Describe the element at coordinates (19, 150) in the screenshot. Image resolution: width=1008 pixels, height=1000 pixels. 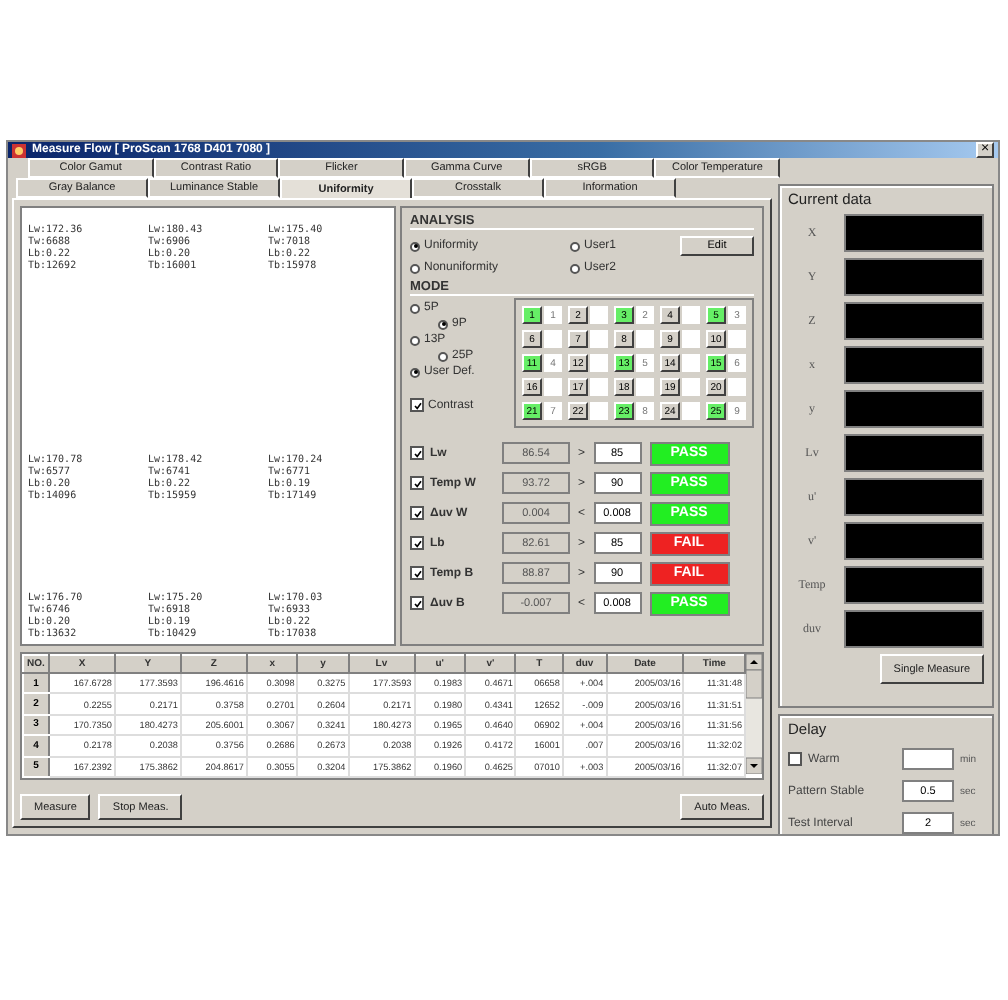
I see `app-icon` at that location.